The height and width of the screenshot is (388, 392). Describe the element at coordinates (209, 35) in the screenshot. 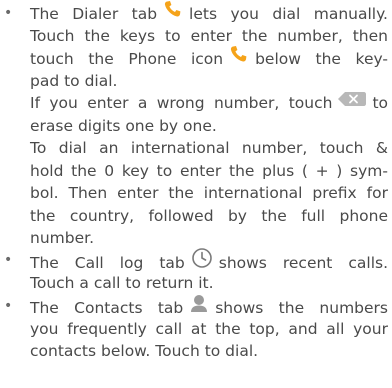

I see `dialer-line-2: Touch the keys to enter the number, then` at that location.